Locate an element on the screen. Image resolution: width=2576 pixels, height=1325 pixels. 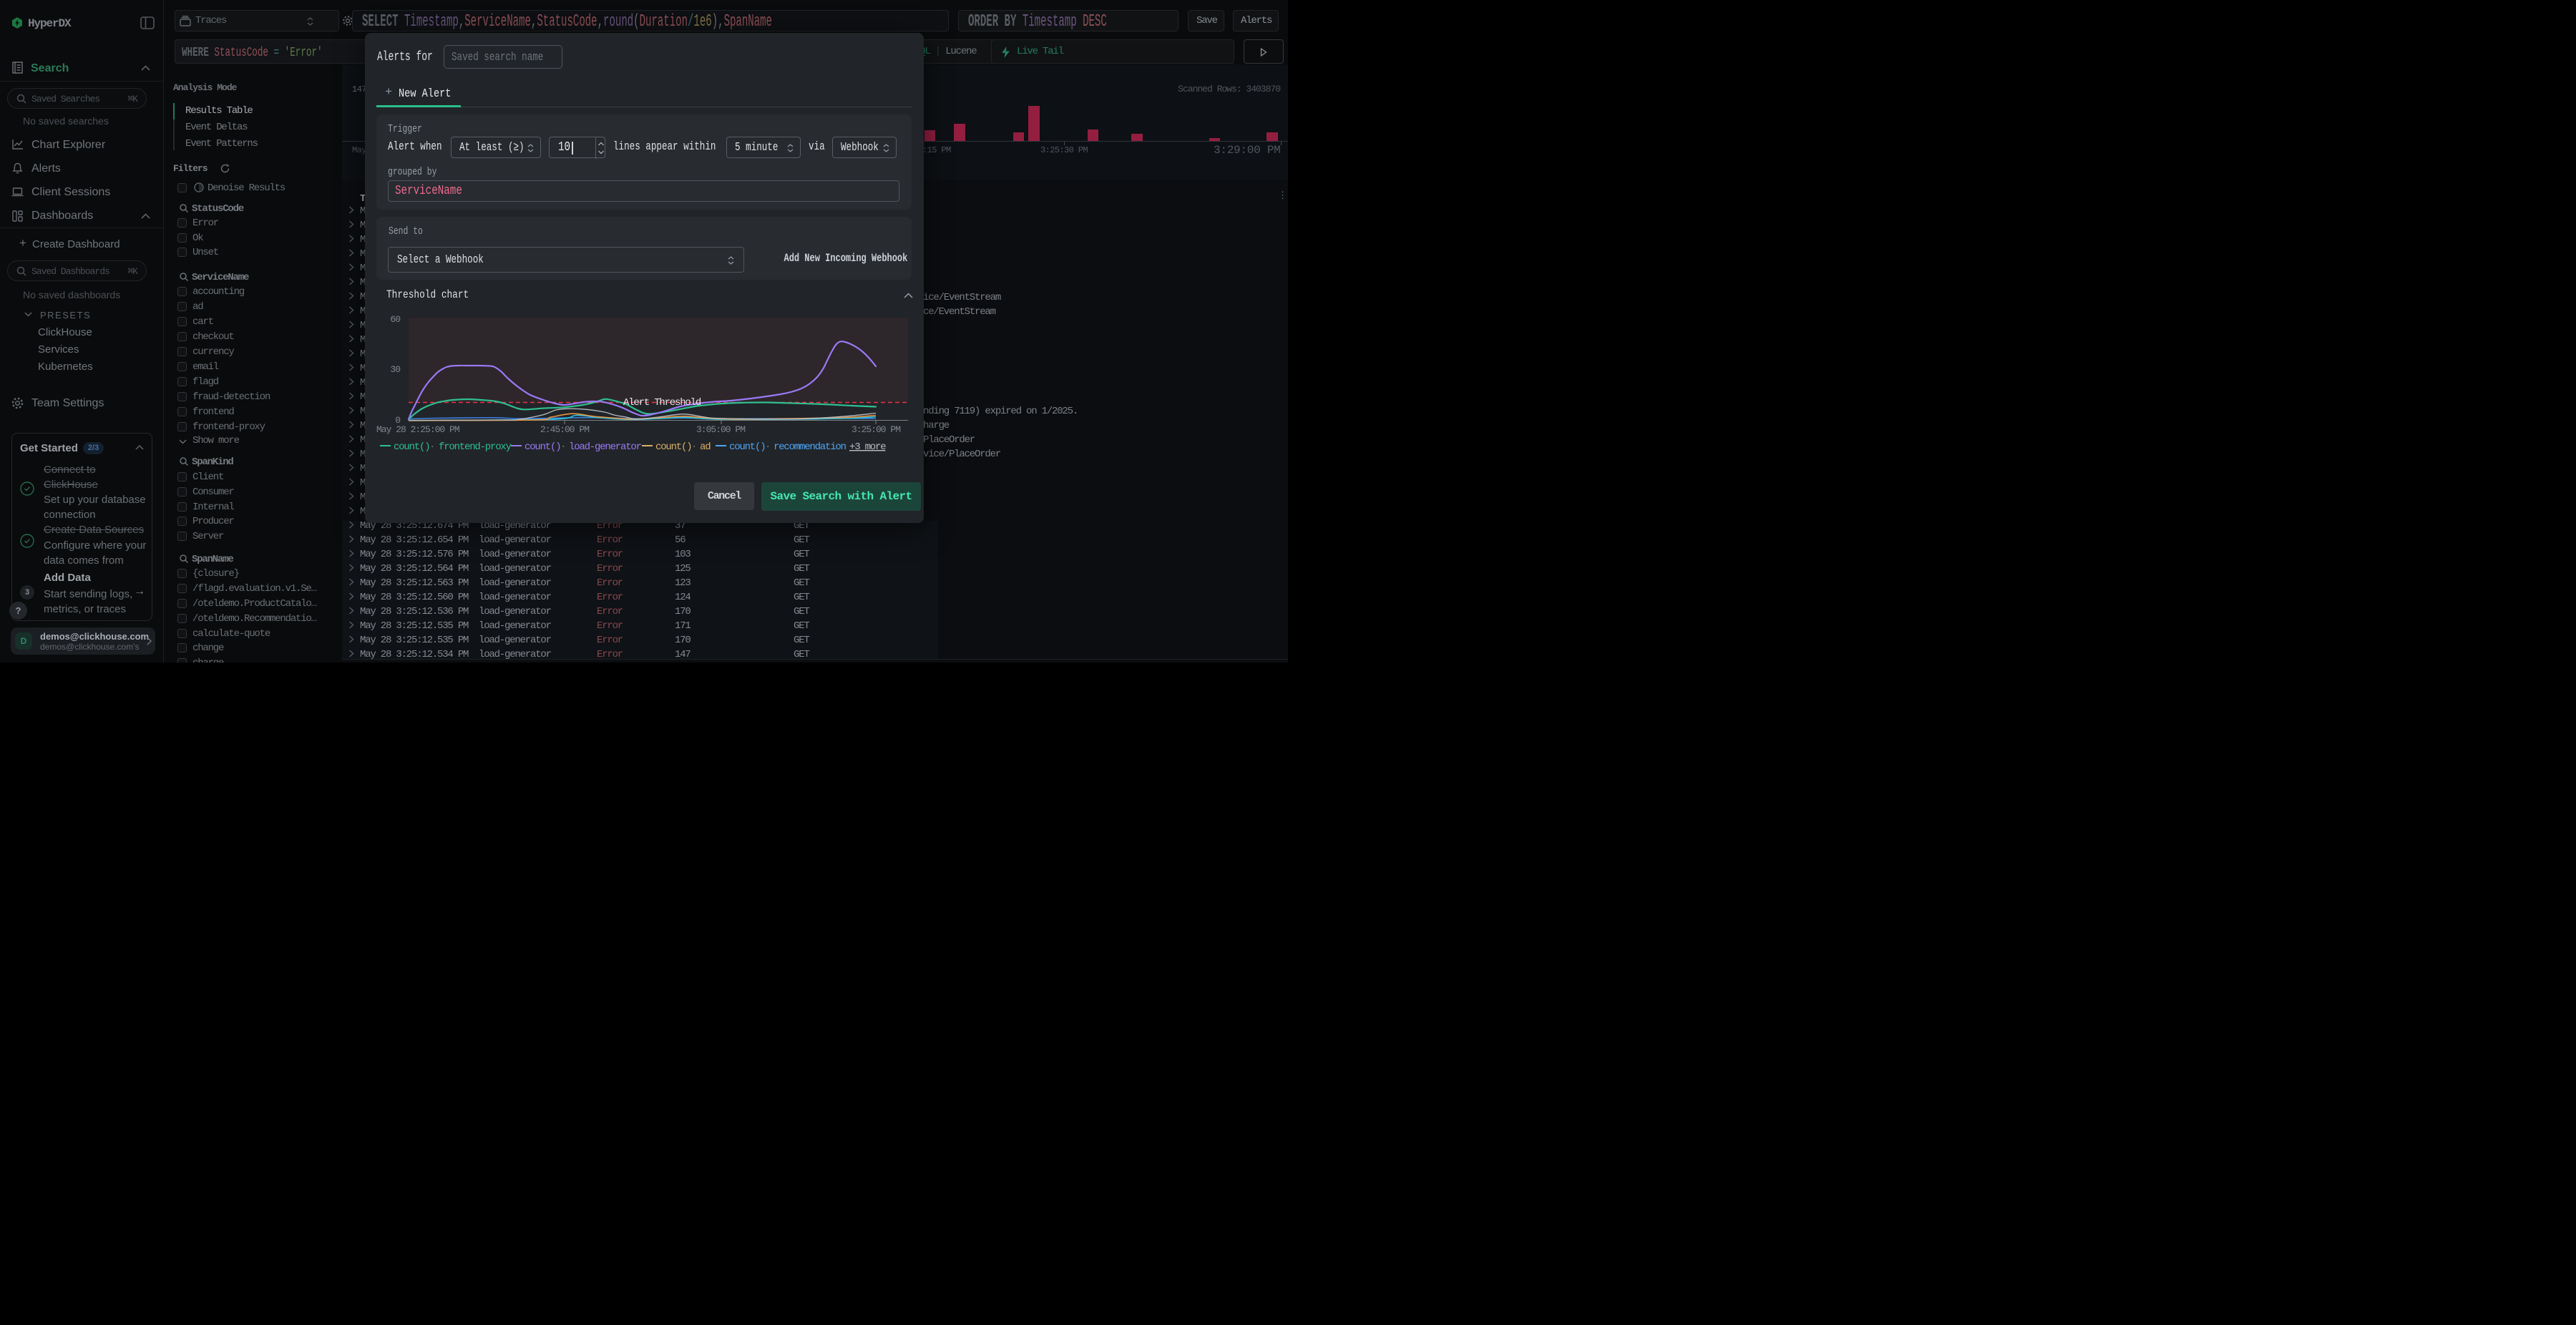
svg-text: May 28 2:25:00 PM is located at coordinates (417, 430).